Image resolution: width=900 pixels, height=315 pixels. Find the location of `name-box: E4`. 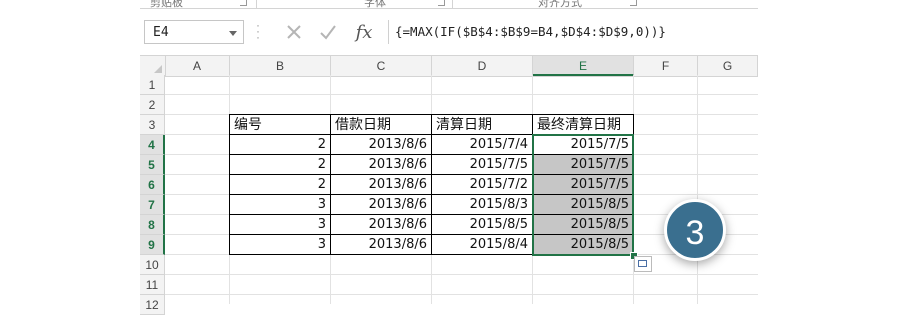

name-box: E4 is located at coordinates (194, 32).